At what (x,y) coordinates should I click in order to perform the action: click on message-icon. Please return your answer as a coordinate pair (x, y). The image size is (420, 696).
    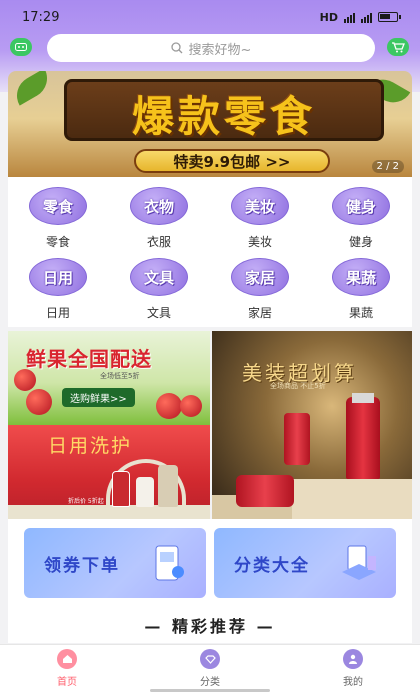
    Looking at the image, I should click on (21, 47).